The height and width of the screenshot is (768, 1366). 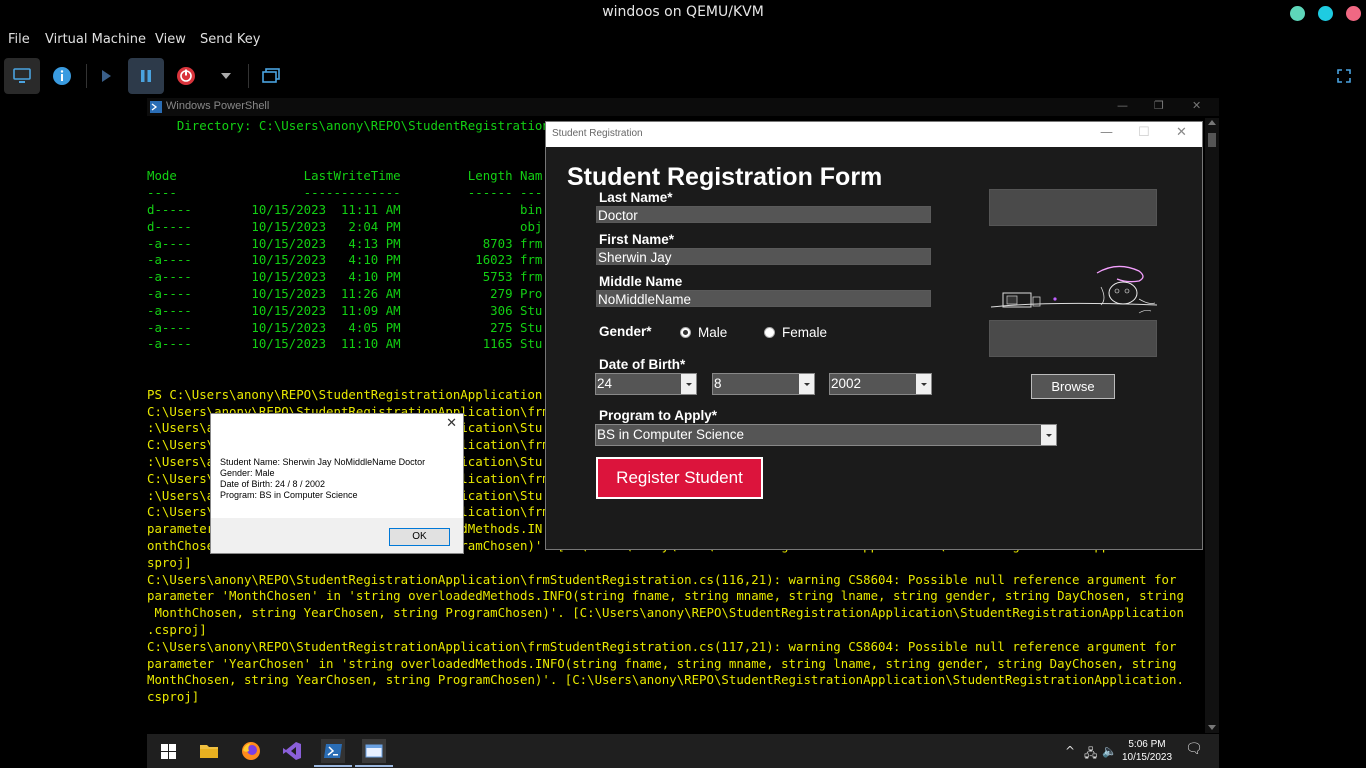 What do you see at coordinates (345, 193) in the screenshot?
I see `console-line: ---- ------------- ------ ---` at bounding box center [345, 193].